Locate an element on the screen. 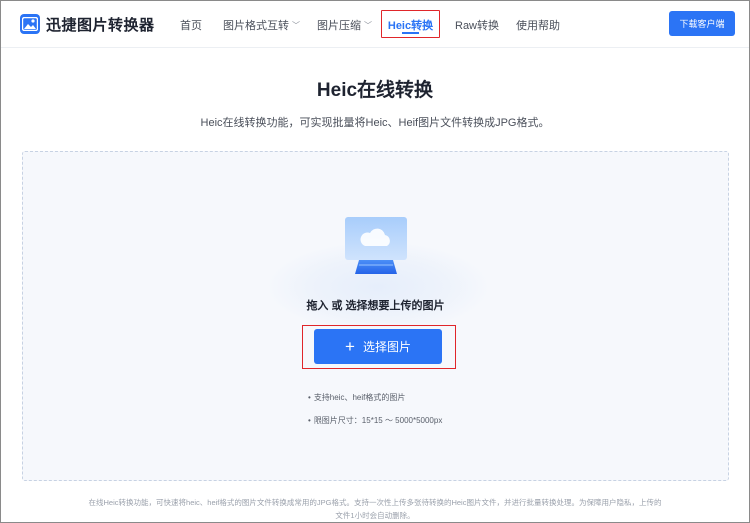 The height and width of the screenshot is (523, 750). nav-item-heic: Heic转换 is located at coordinates (410, 24).